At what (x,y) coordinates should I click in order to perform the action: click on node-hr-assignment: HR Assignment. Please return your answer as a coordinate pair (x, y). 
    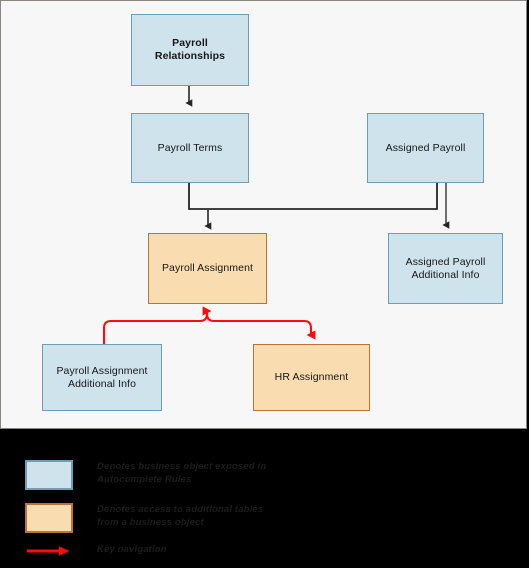
    Looking at the image, I should click on (311, 377).